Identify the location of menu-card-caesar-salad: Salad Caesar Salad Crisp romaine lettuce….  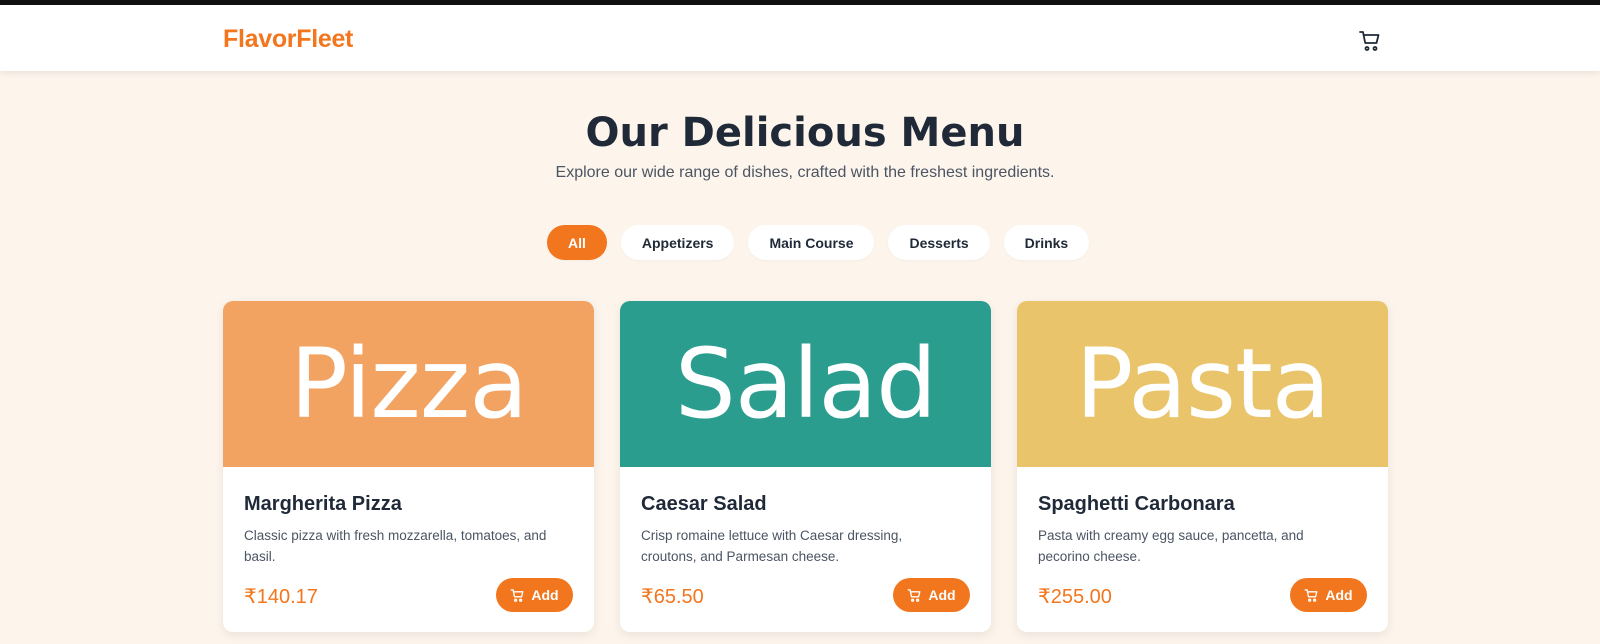
(805, 466).